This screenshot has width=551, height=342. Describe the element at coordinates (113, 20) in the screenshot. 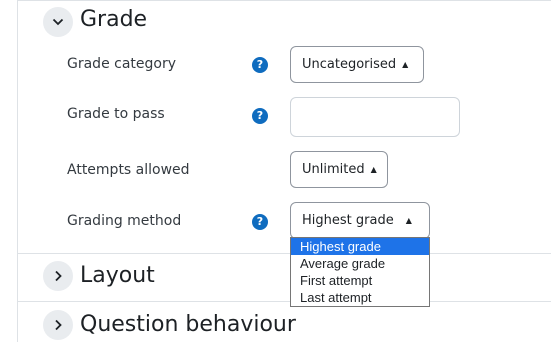

I see `section-title-grade: Grade` at that location.